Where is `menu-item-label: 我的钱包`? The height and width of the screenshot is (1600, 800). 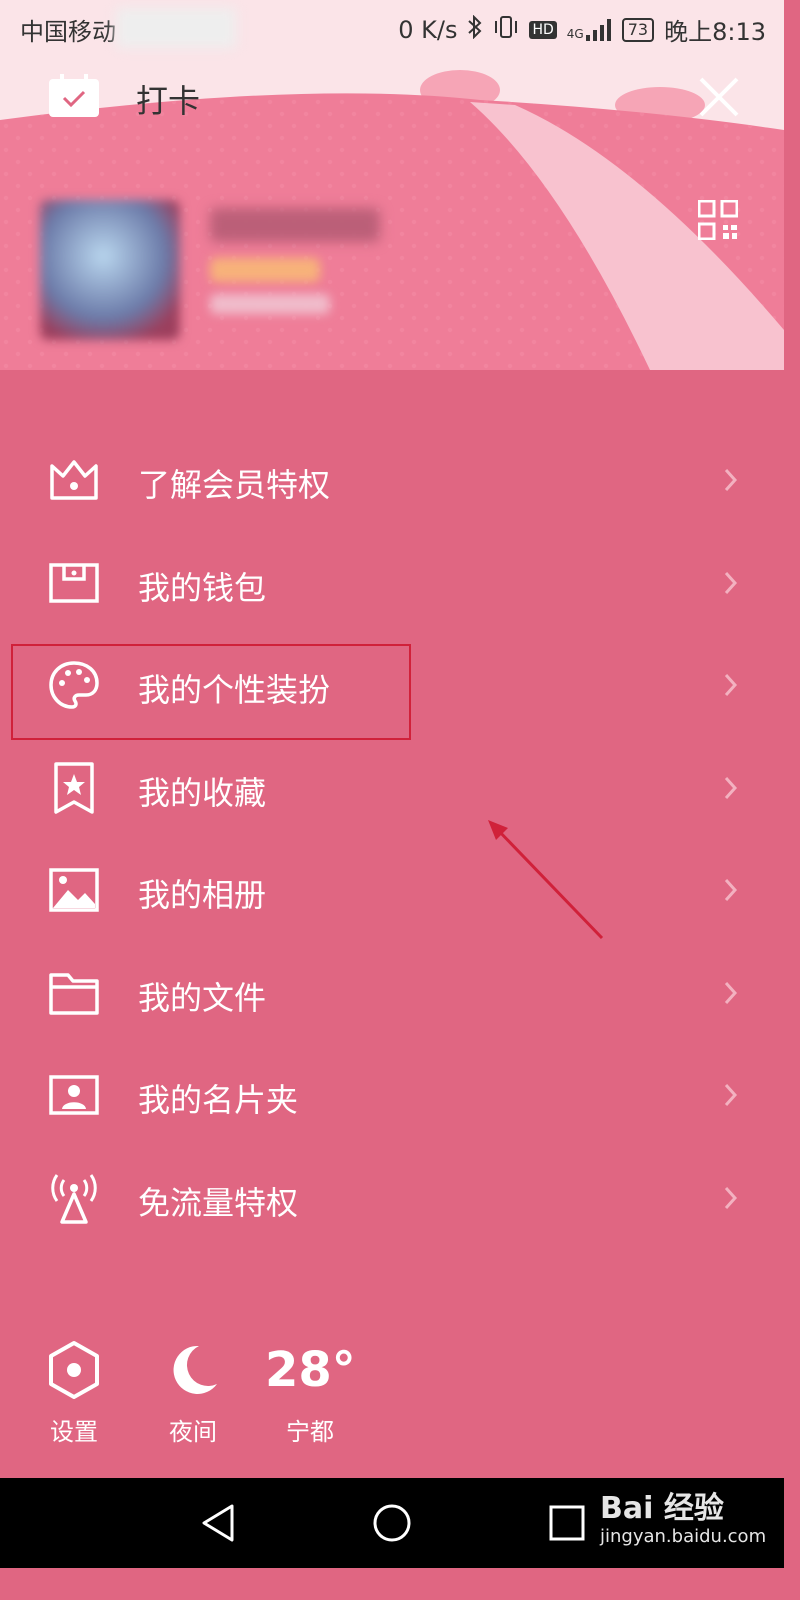
menu-item-label: 我的钱包 is located at coordinates (202, 587).